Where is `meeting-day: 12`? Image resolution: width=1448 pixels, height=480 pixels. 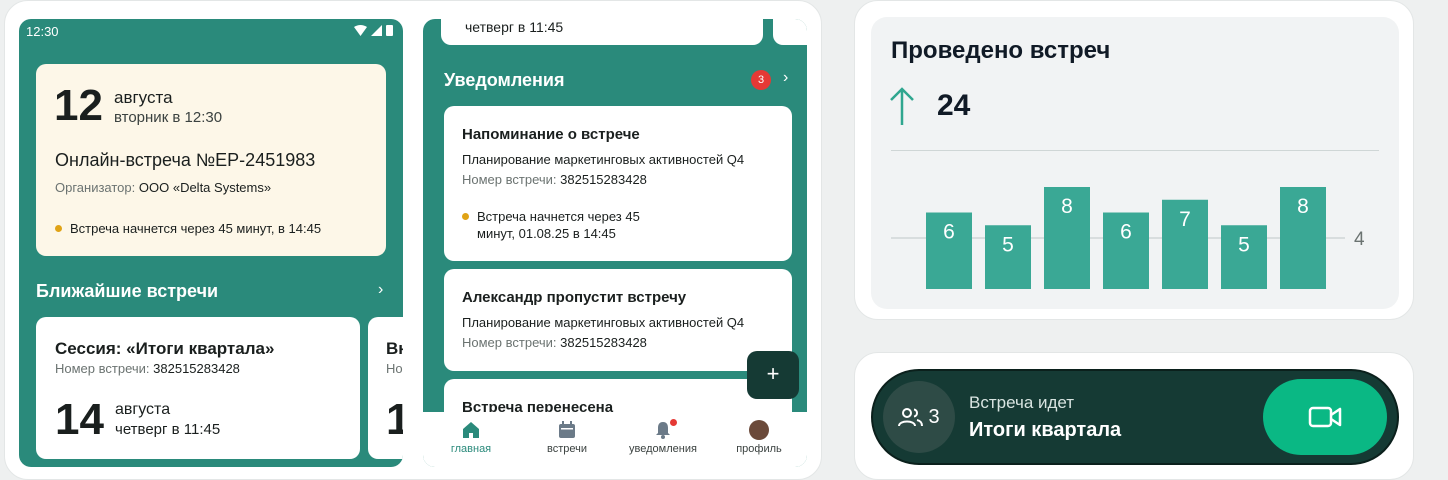 meeting-day: 12 is located at coordinates (78, 105).